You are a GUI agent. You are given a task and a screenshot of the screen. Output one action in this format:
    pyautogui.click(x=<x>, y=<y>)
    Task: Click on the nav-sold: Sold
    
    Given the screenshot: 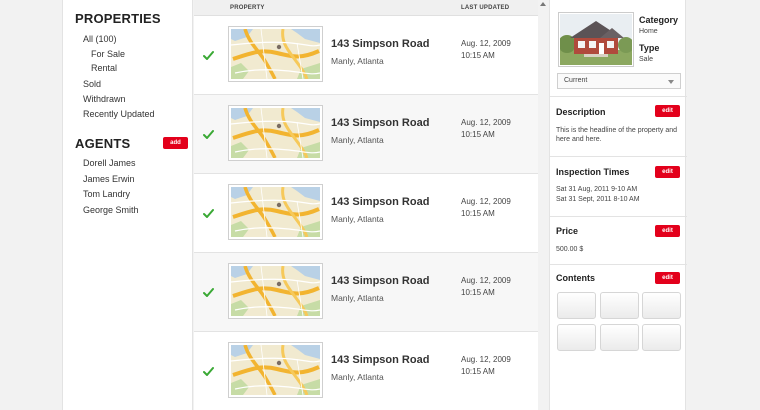 What is the action you would take?
    pyautogui.click(x=92, y=84)
    